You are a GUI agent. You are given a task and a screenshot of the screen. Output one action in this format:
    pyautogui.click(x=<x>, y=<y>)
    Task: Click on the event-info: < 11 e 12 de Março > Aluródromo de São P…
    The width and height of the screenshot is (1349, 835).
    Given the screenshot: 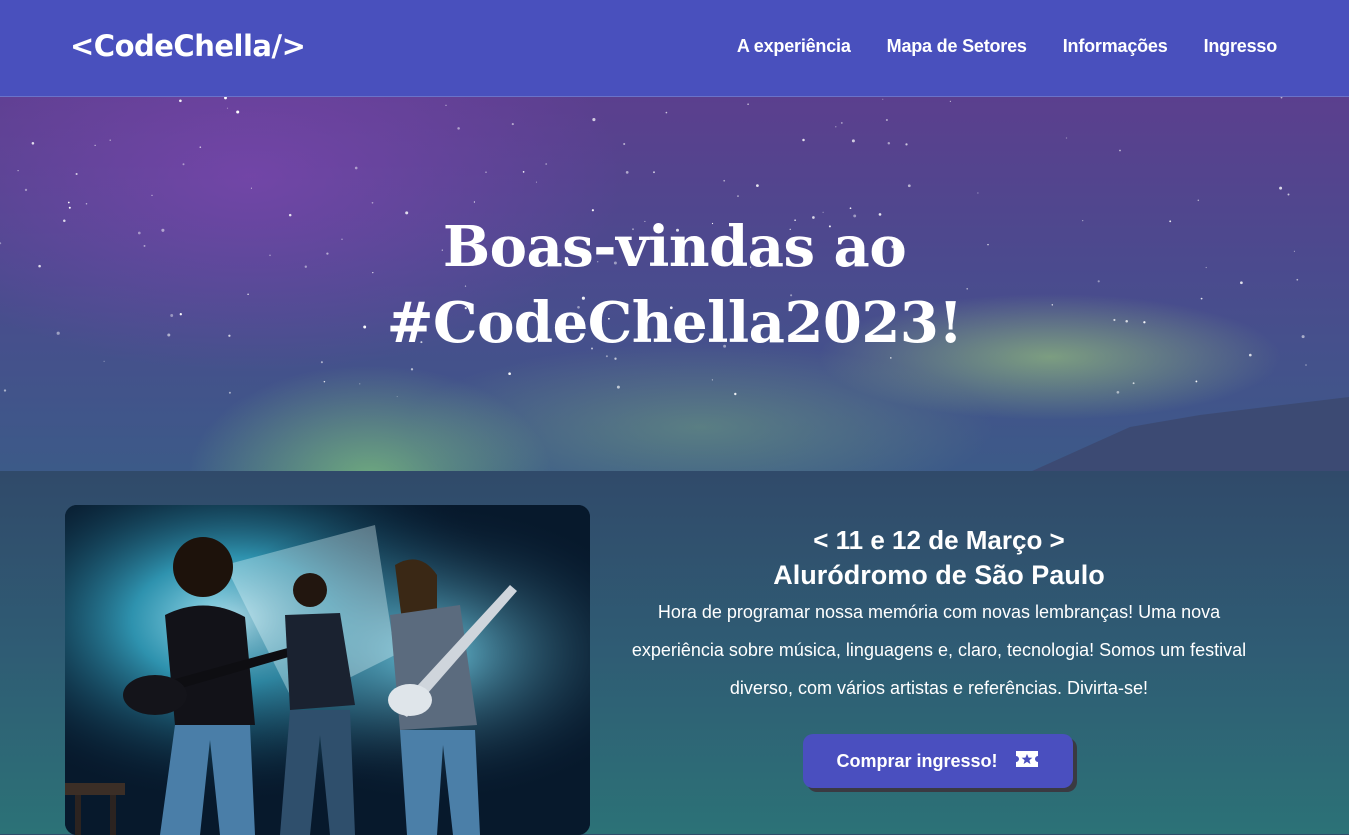 What is the action you would take?
    pyautogui.click(x=939, y=615)
    